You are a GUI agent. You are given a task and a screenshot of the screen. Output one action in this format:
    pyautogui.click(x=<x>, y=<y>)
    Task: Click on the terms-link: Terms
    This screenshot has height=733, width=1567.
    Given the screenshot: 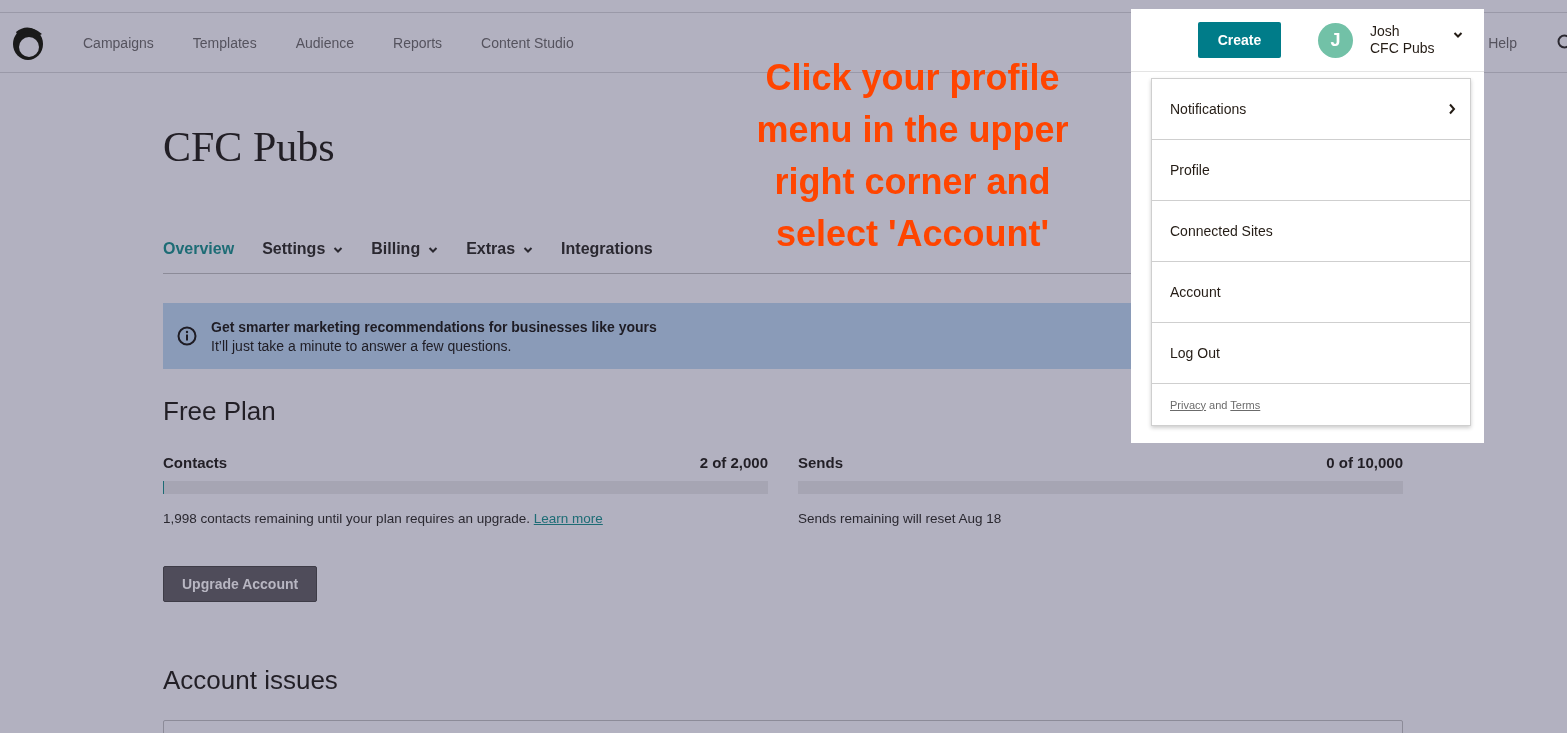 What is the action you would take?
    pyautogui.click(x=1245, y=404)
    